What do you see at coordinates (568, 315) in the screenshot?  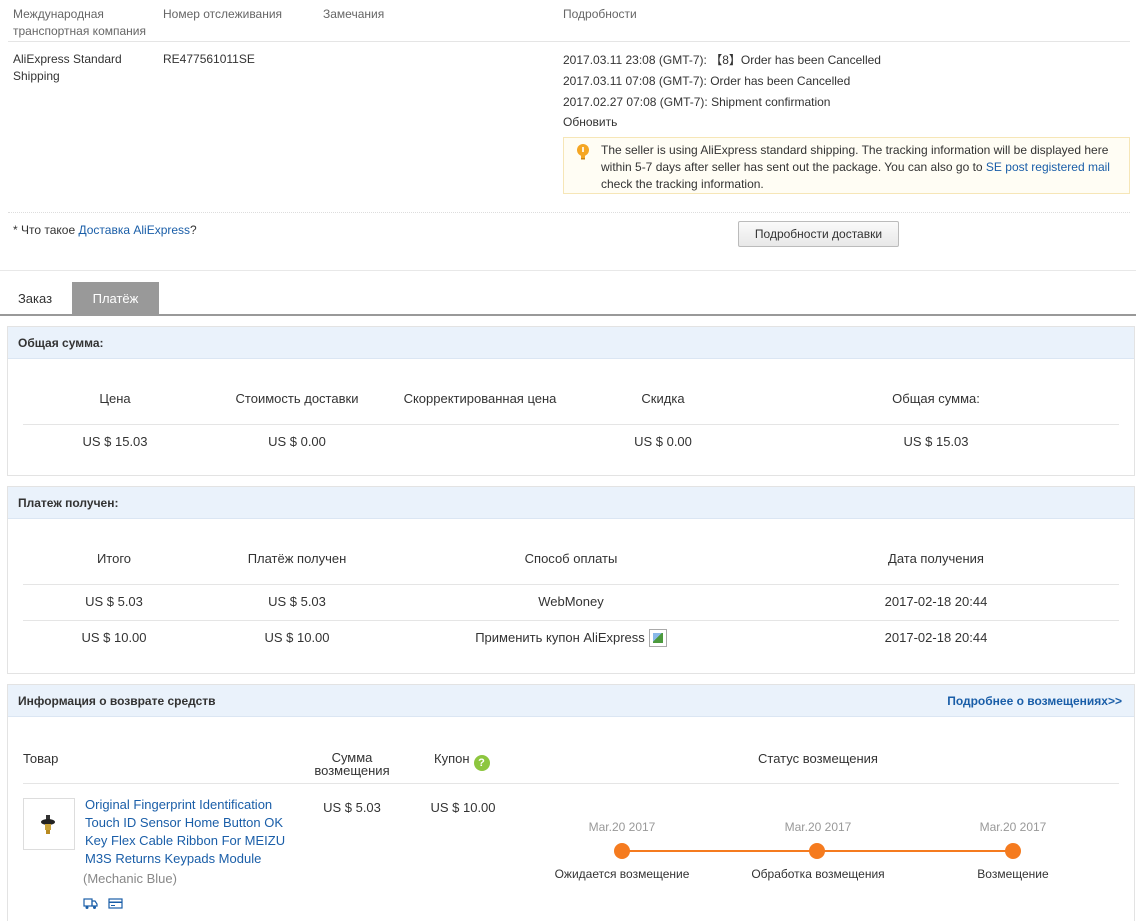 I see `tabs-underline` at bounding box center [568, 315].